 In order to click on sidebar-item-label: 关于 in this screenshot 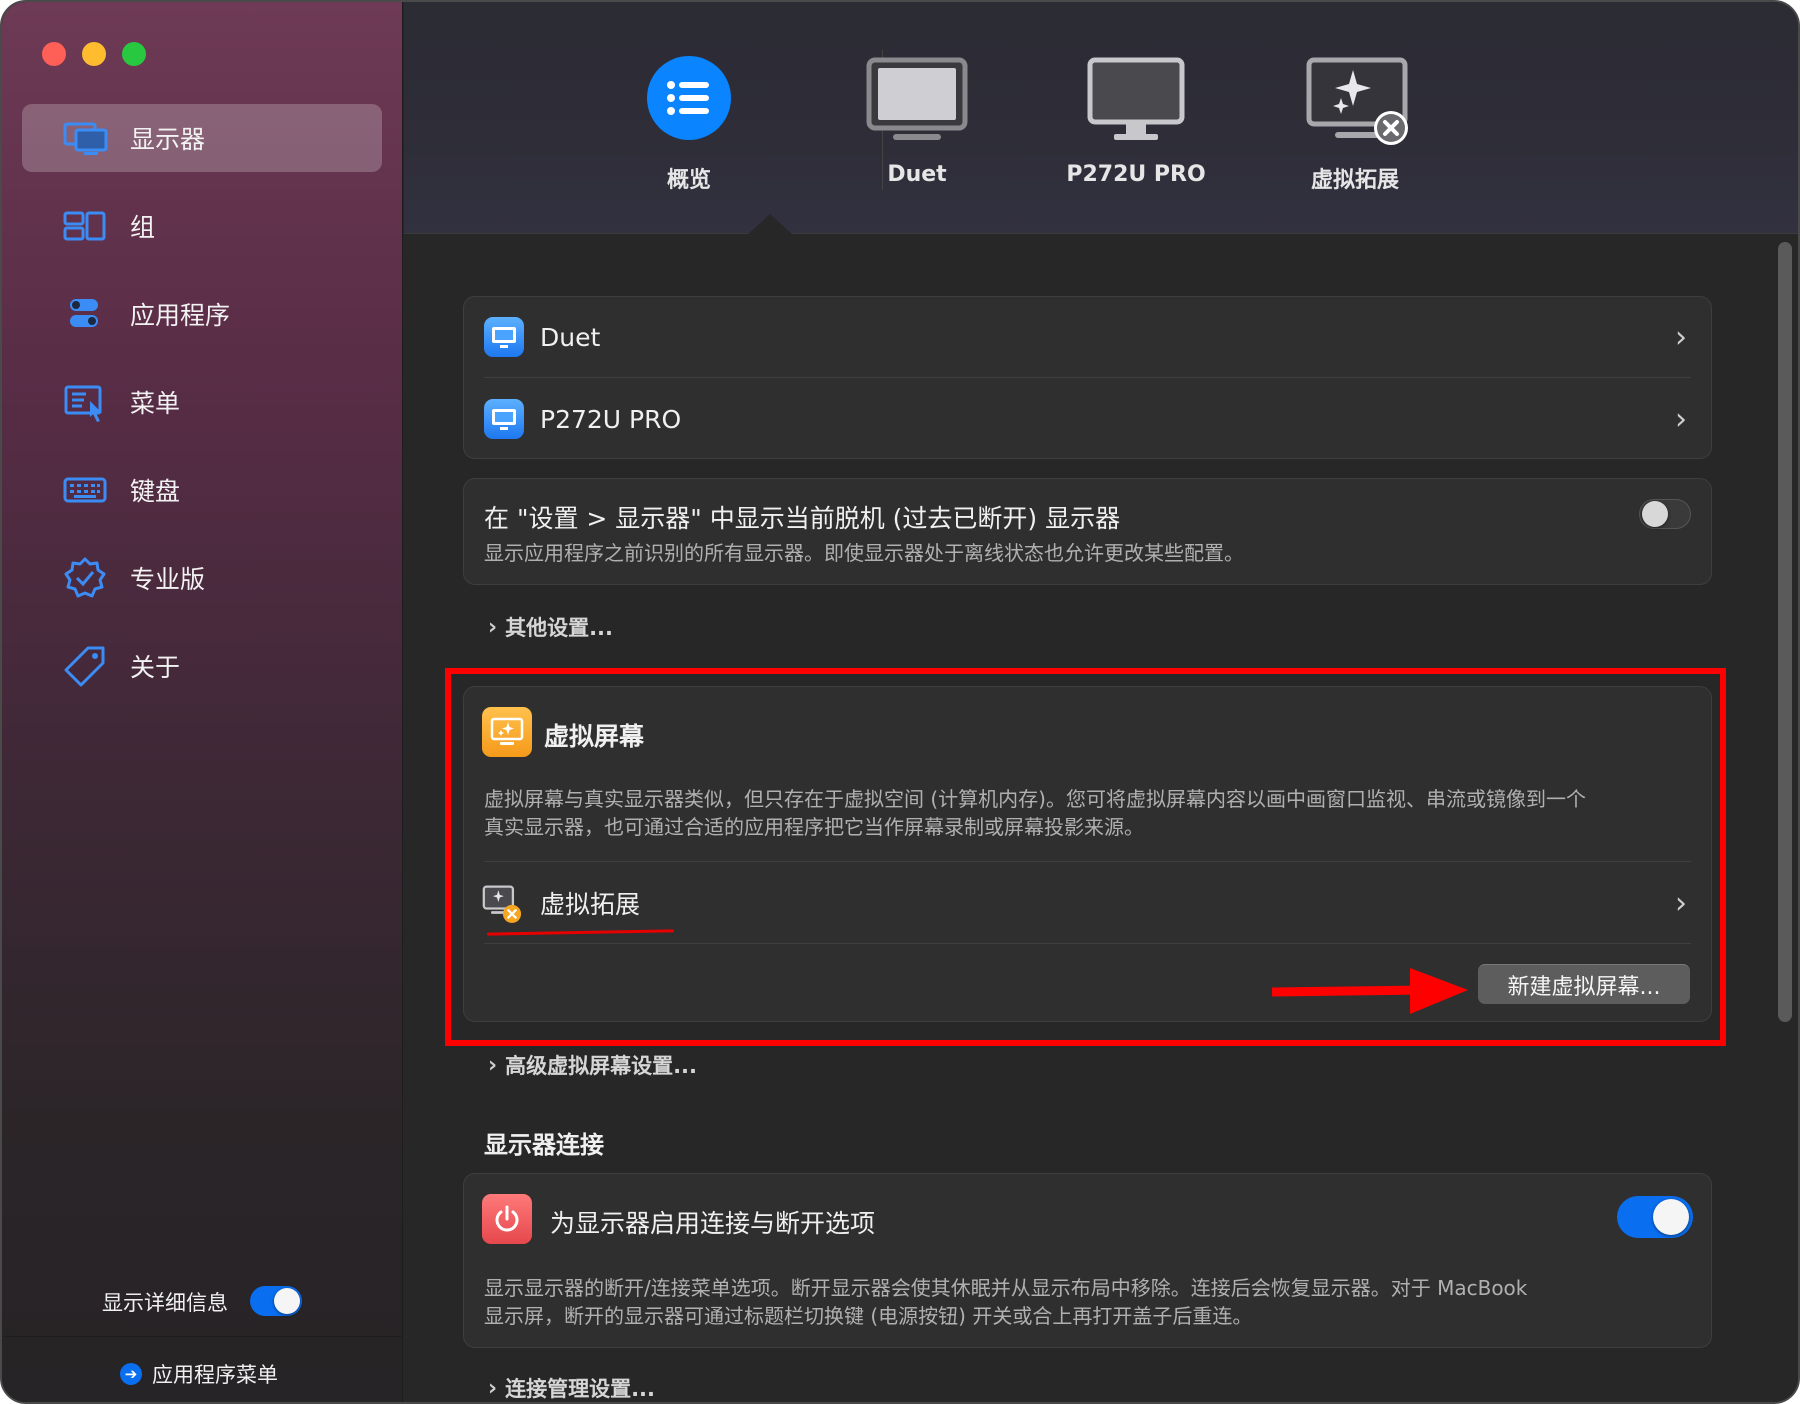, I will do `click(155, 667)`.